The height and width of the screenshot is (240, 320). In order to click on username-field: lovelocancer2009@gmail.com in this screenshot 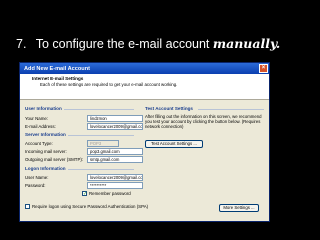, I will do `click(115, 177)`.